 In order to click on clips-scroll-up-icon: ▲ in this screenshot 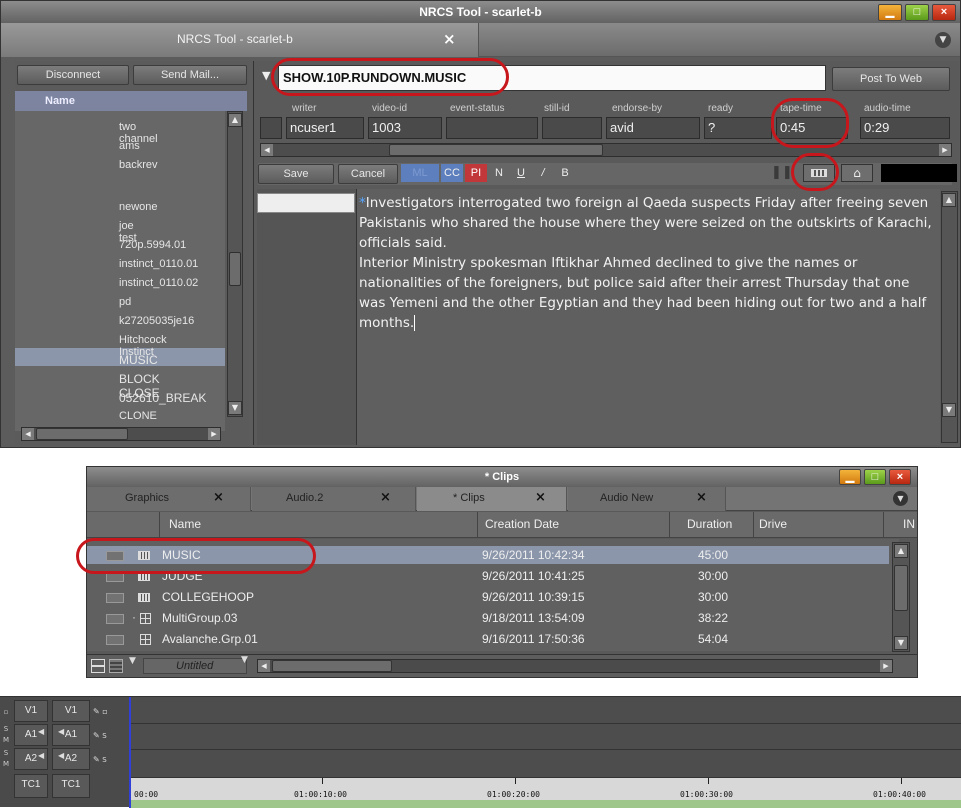, I will do `click(901, 551)`.